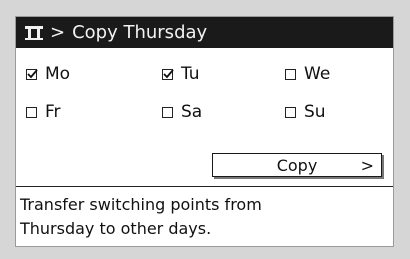  What do you see at coordinates (141, 204) in the screenshot?
I see `info-line-1: Transfer switching points from` at bounding box center [141, 204].